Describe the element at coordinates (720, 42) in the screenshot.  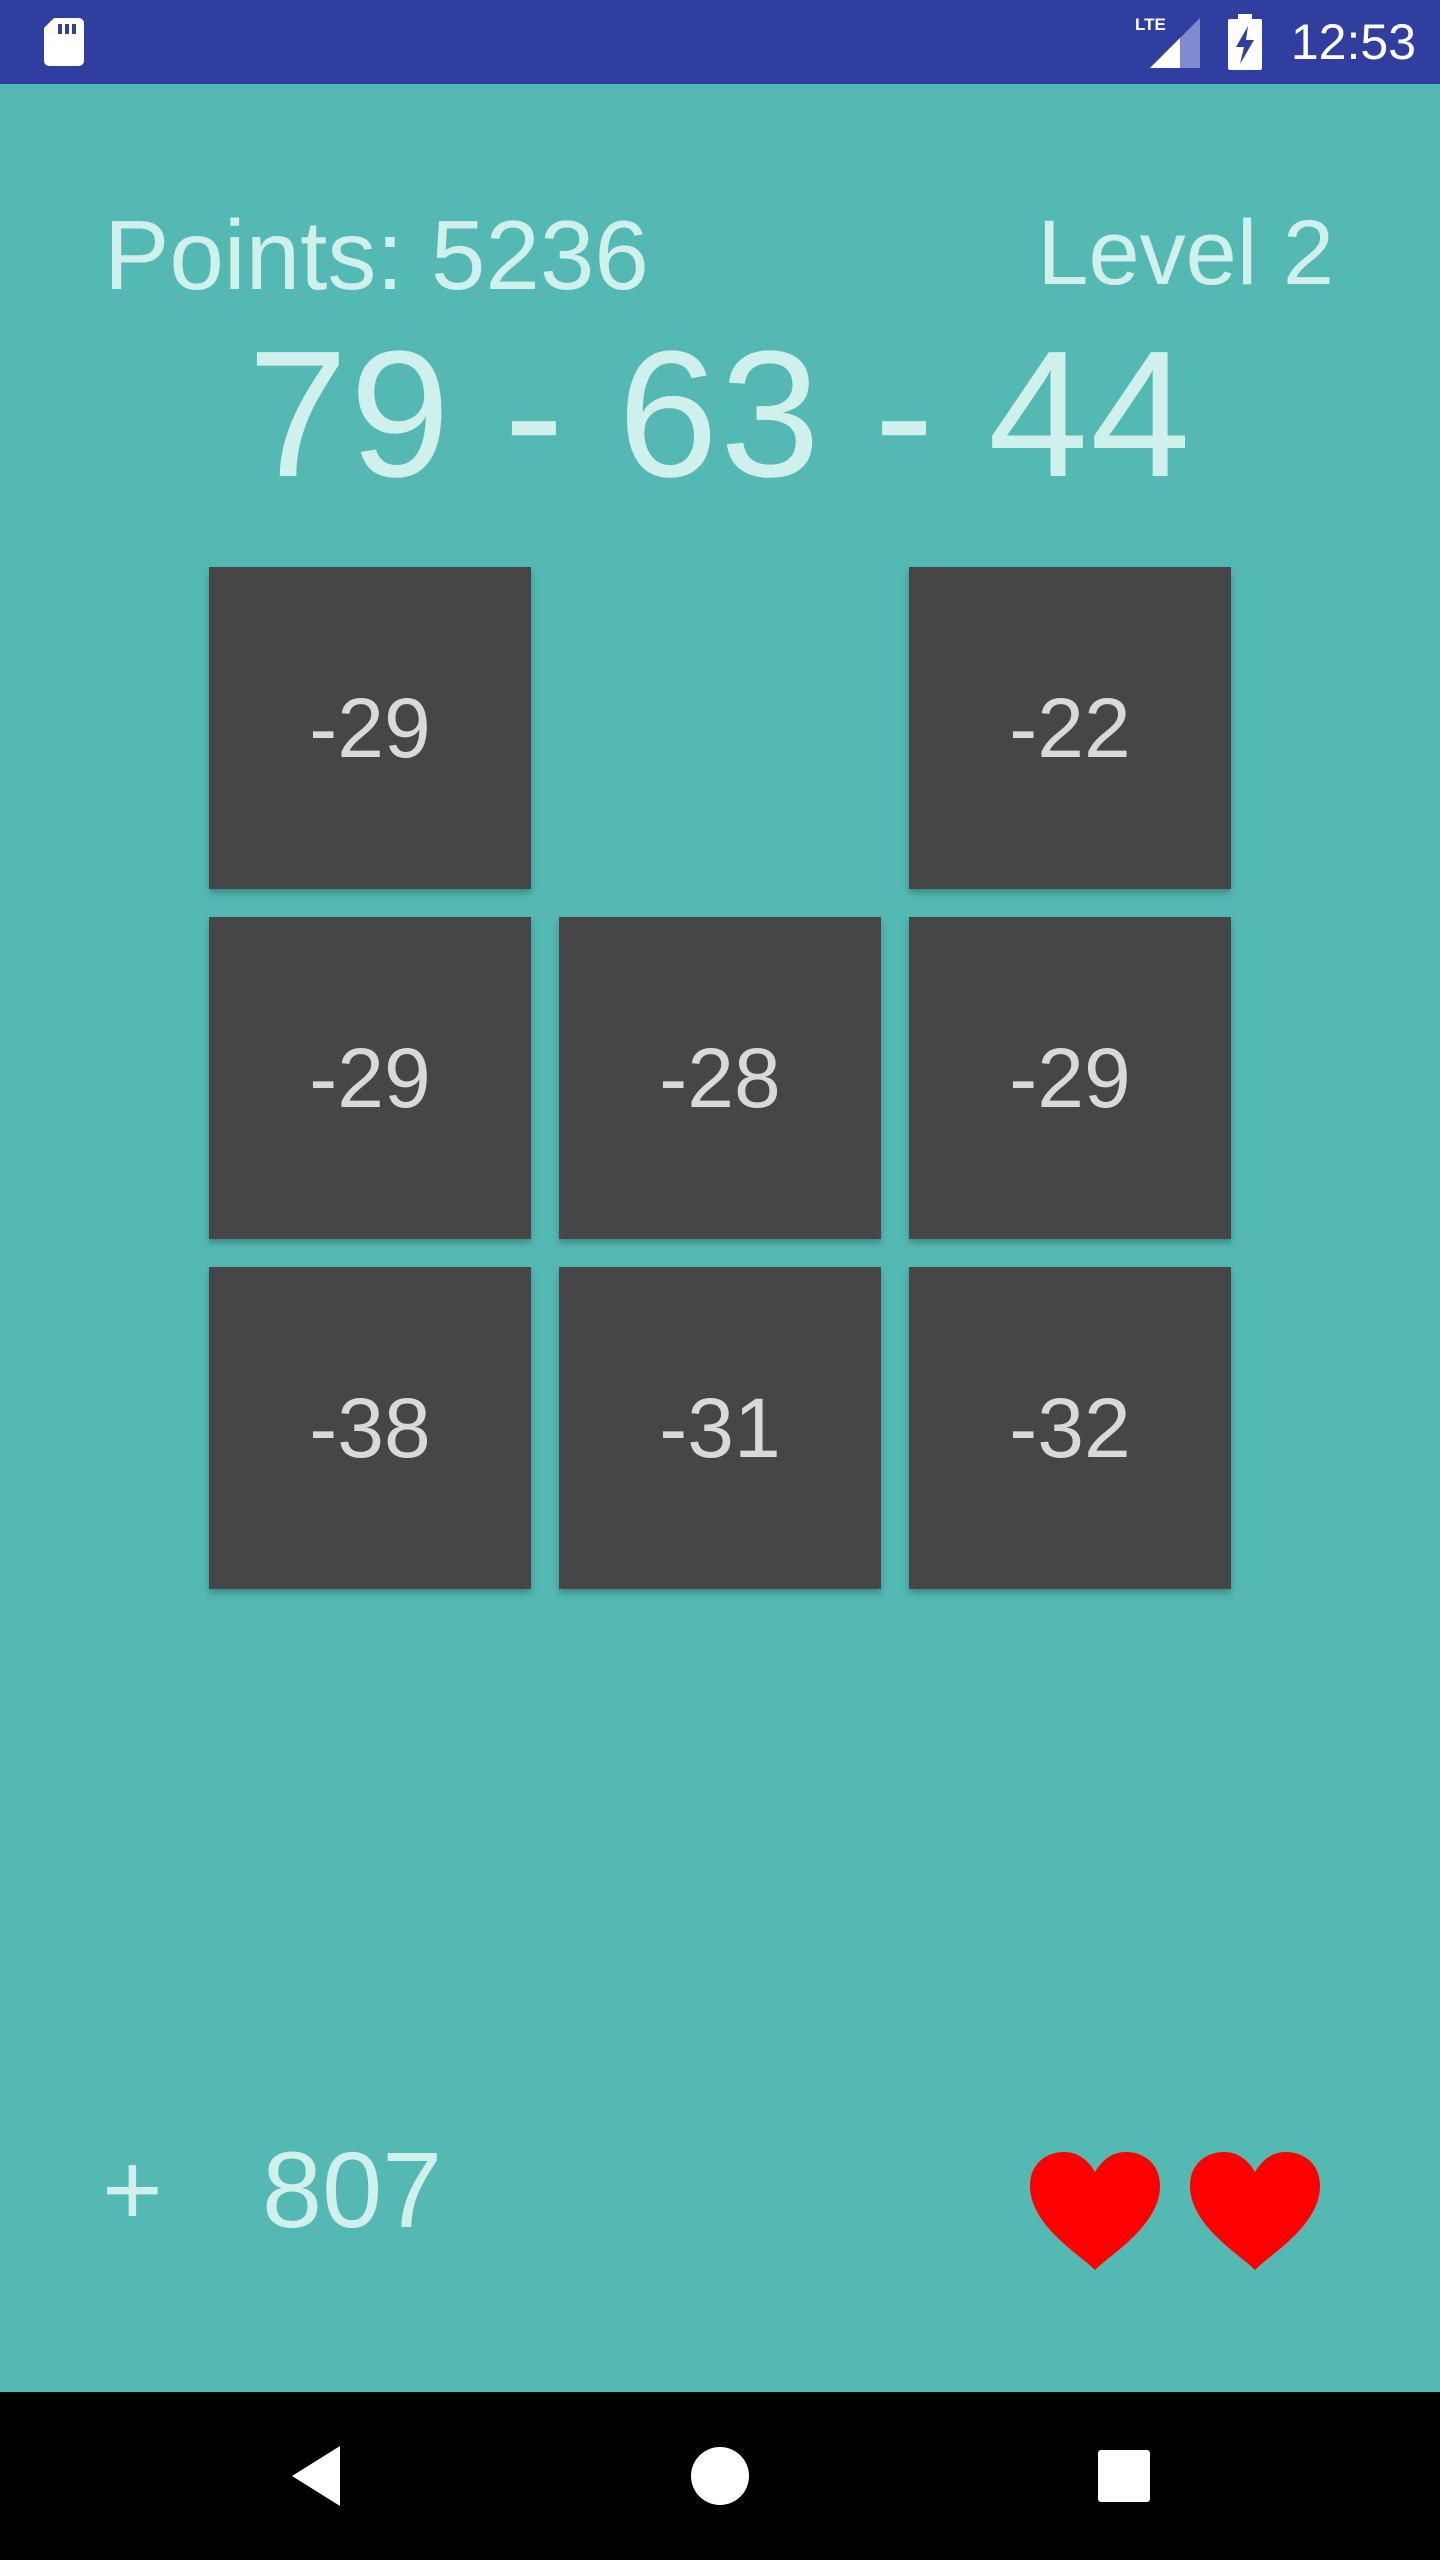
I see `status-bar: LTE 12:53` at that location.